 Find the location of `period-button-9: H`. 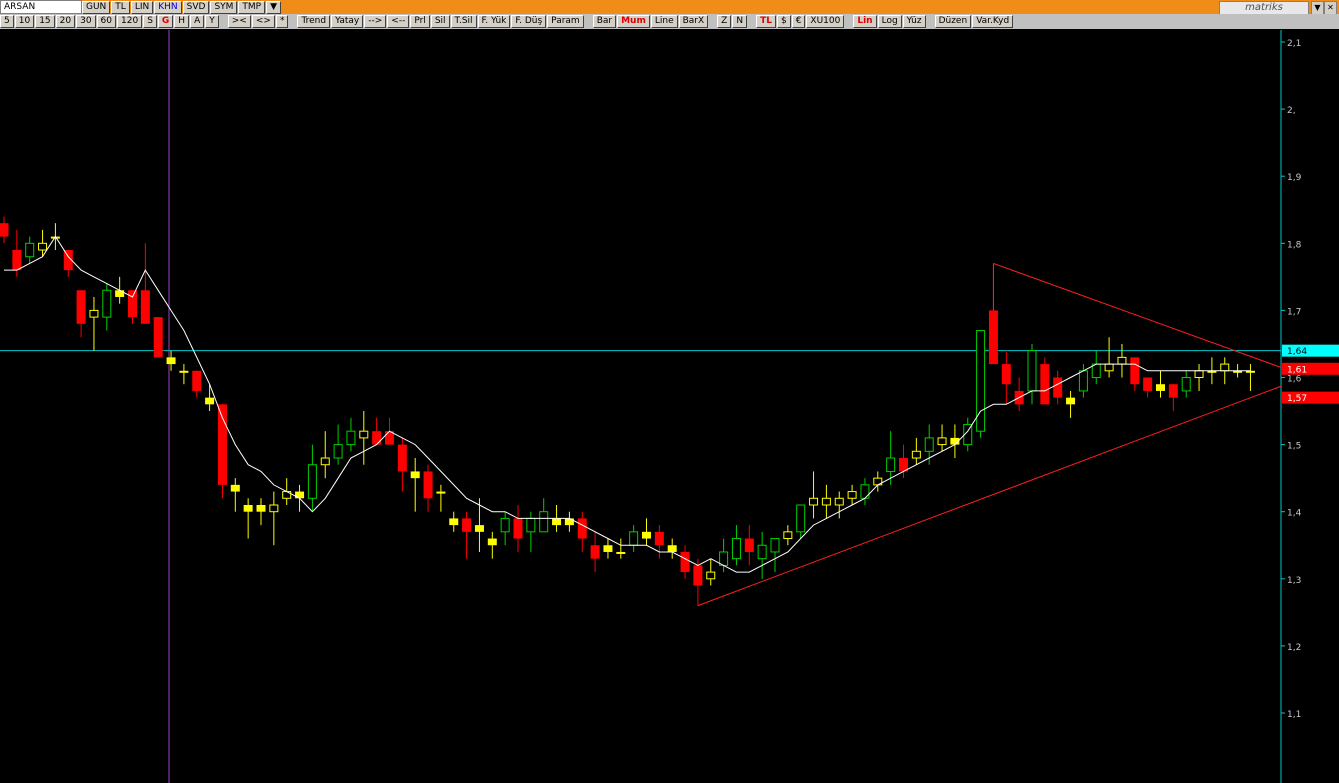

period-button-9: H is located at coordinates (182, 21).